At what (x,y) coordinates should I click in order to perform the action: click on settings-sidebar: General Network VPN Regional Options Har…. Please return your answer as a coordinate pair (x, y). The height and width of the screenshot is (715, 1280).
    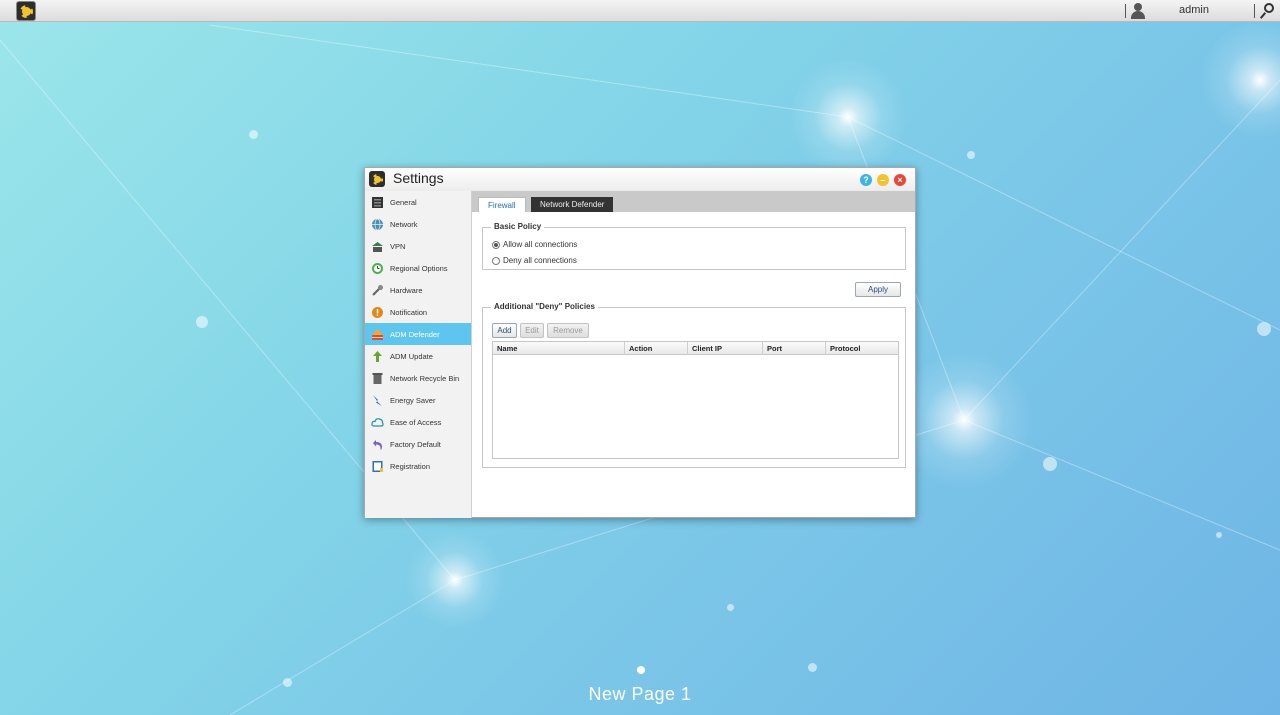
    Looking at the image, I should click on (418, 354).